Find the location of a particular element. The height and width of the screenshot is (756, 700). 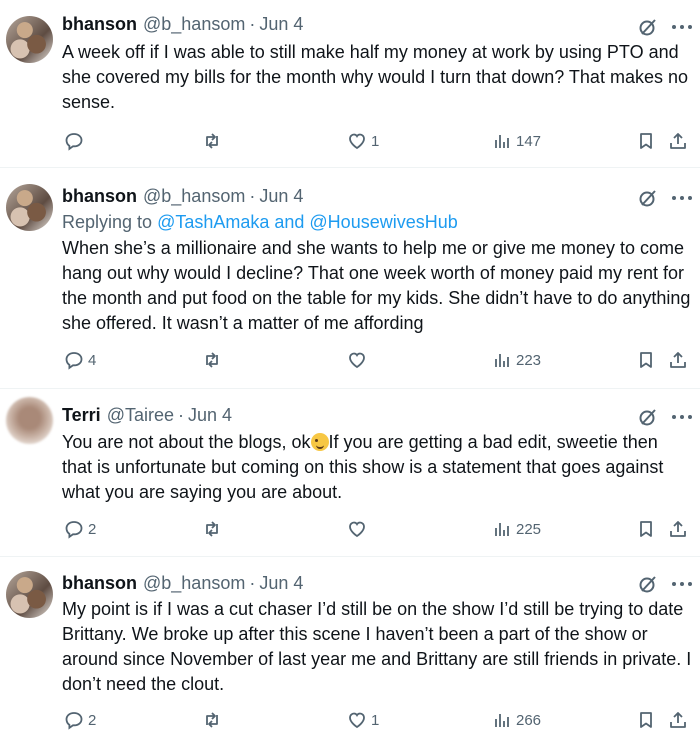

view-count: 266 is located at coordinates (529, 720).